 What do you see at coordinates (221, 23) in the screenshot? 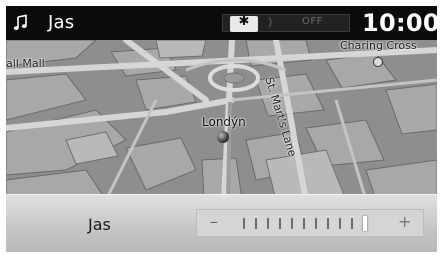
I see `status-bar: Jas ✱ ⟩ OFF 10:00` at bounding box center [221, 23].